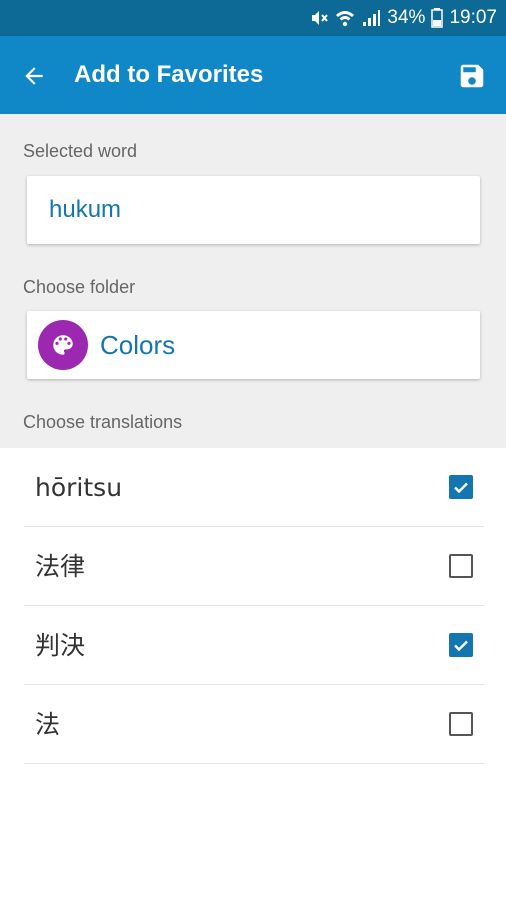  Describe the element at coordinates (103, 422) in the screenshot. I see `choose-translations-label: Choose translations` at that location.